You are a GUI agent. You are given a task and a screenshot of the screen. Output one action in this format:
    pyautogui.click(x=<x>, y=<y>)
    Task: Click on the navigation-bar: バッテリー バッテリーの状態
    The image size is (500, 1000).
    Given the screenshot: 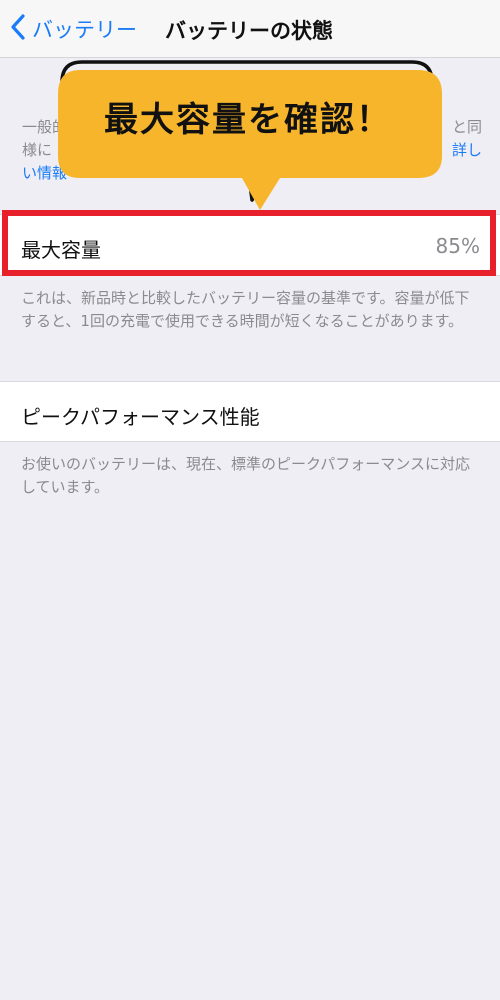 What is the action you would take?
    pyautogui.click(x=250, y=29)
    